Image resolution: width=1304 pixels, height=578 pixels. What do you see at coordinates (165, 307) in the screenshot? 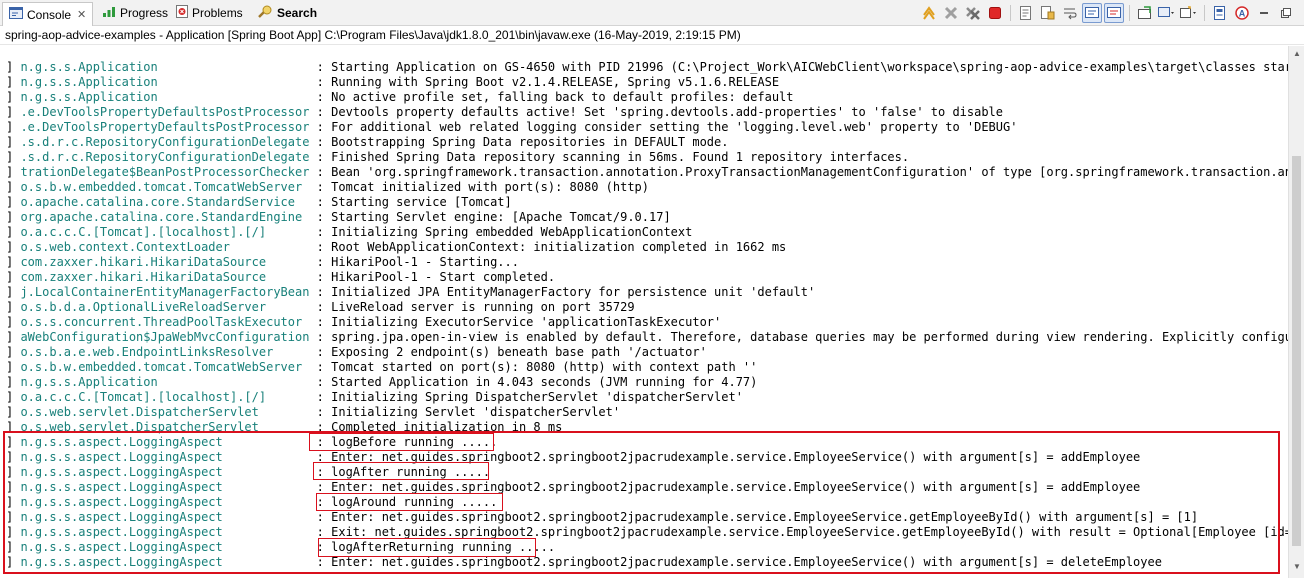
I see `log-line-logger: o.s.b.d.a.OptionalLiveReloadServer` at bounding box center [165, 307].